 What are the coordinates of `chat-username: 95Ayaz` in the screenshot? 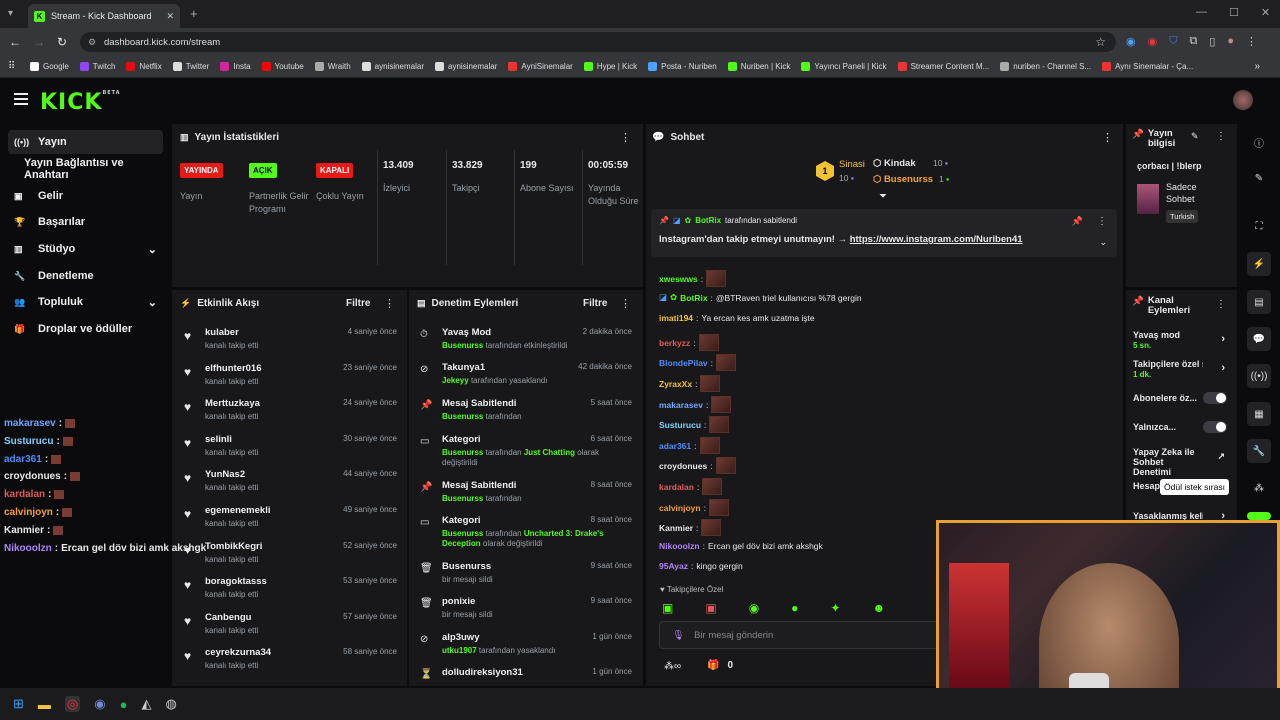 It's located at (673, 566).